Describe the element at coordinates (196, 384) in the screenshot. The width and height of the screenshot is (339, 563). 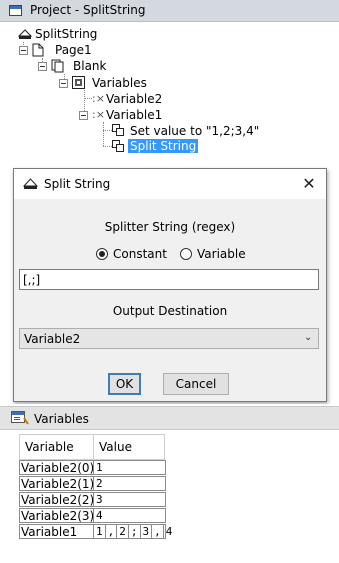
I see `cancel-button: Cancel` at that location.